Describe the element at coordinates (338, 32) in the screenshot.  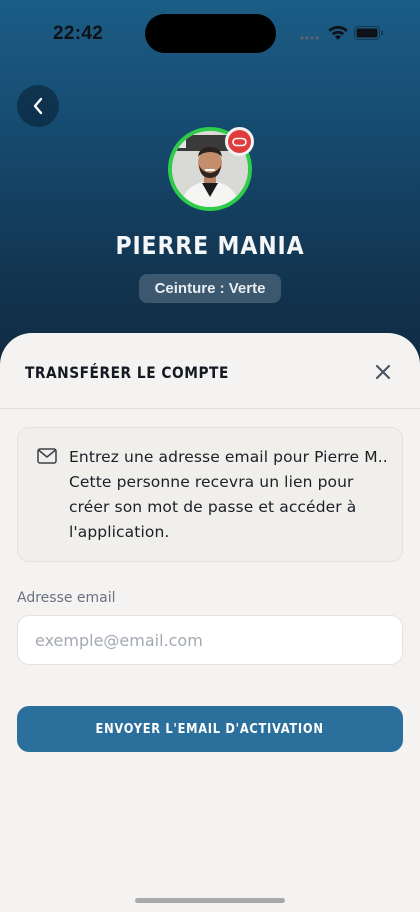
I see `wifi-icon` at that location.